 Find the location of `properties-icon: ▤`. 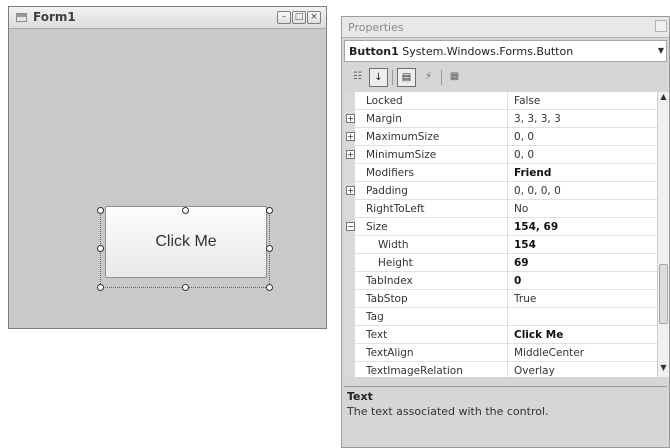

properties-icon: ▤ is located at coordinates (406, 77).